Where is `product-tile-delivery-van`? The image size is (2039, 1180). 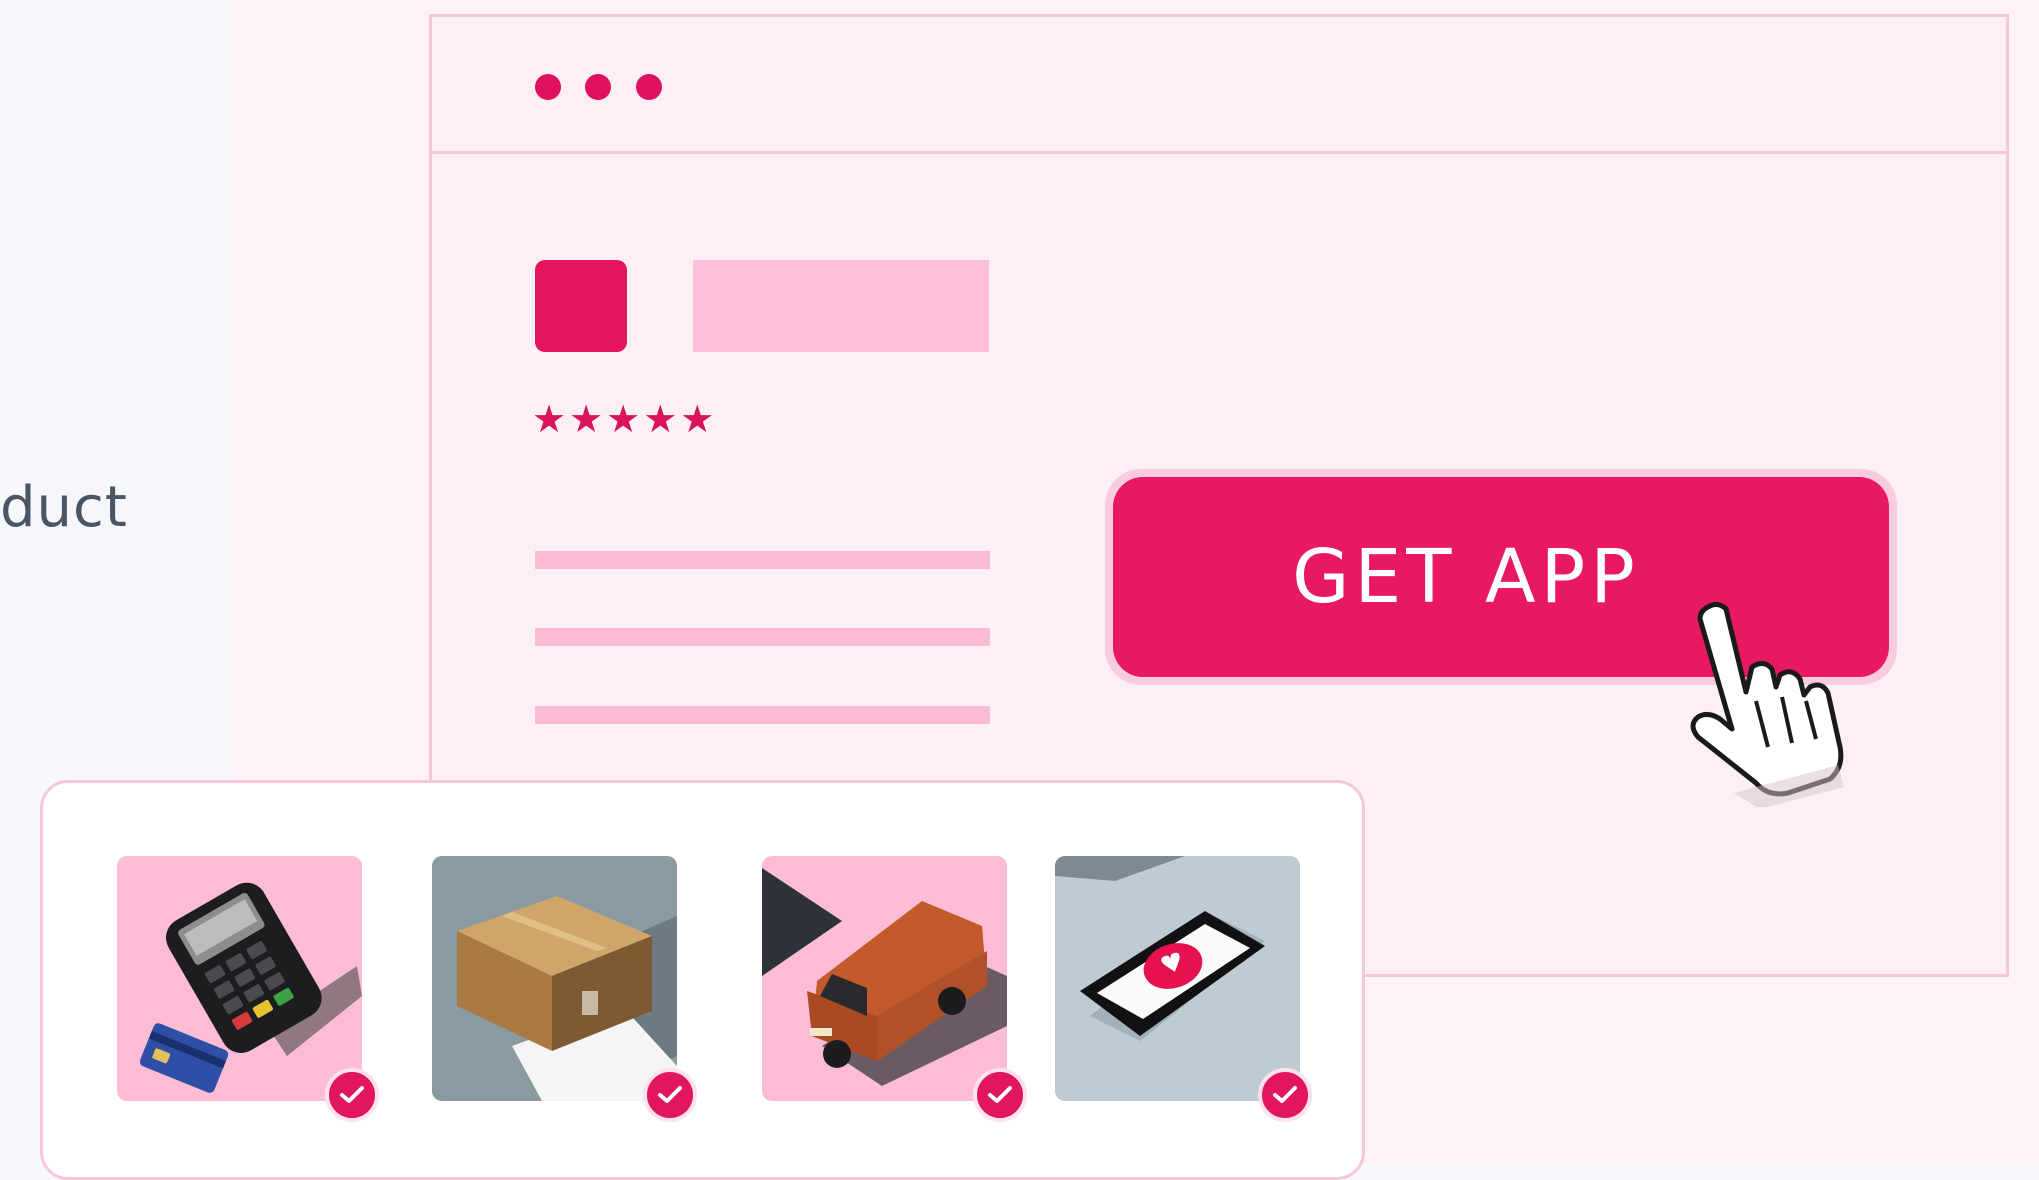 product-tile-delivery-van is located at coordinates (884, 978).